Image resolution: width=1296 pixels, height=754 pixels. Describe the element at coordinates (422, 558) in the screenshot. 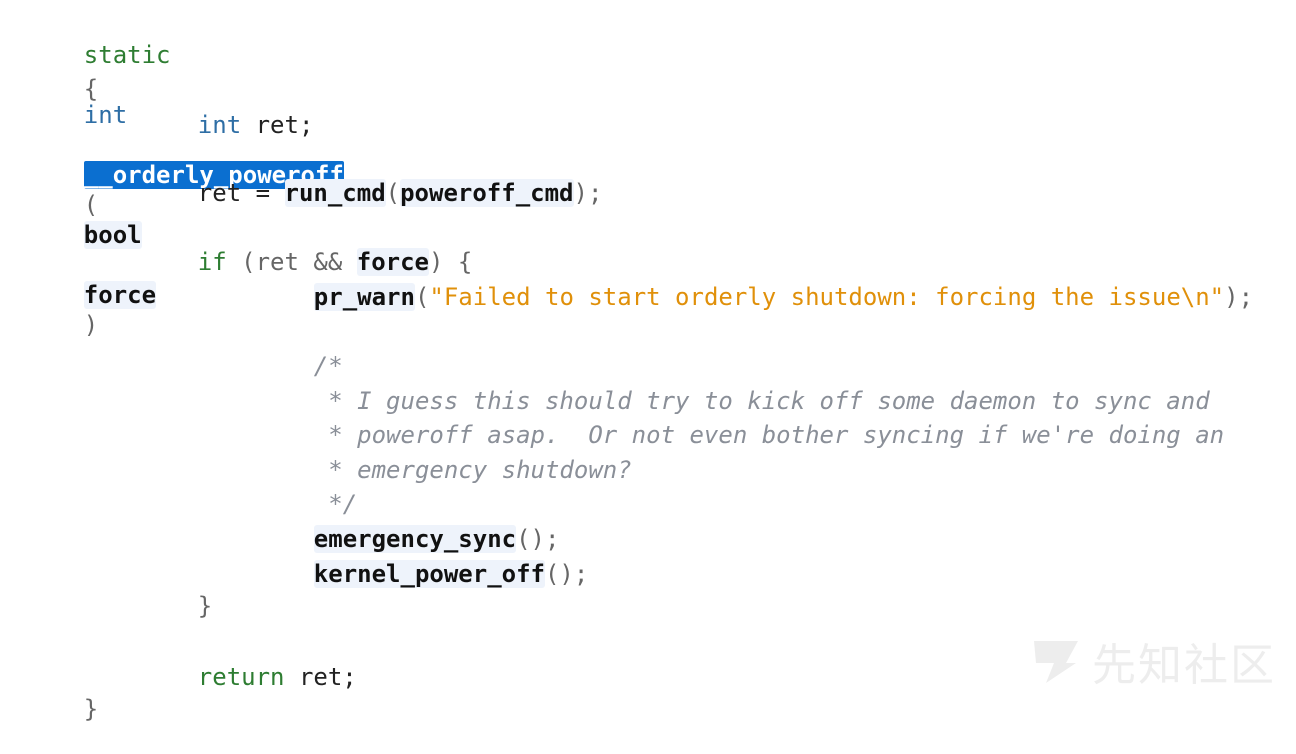

I see `code-line-kernel-power-off: kernel_power_off();` at that location.